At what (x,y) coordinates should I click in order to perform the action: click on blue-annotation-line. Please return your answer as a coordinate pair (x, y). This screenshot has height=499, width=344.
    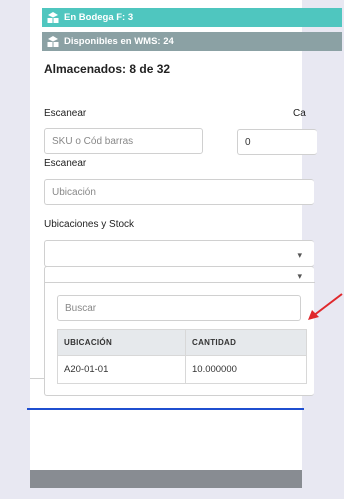
    Looking at the image, I should click on (165, 409).